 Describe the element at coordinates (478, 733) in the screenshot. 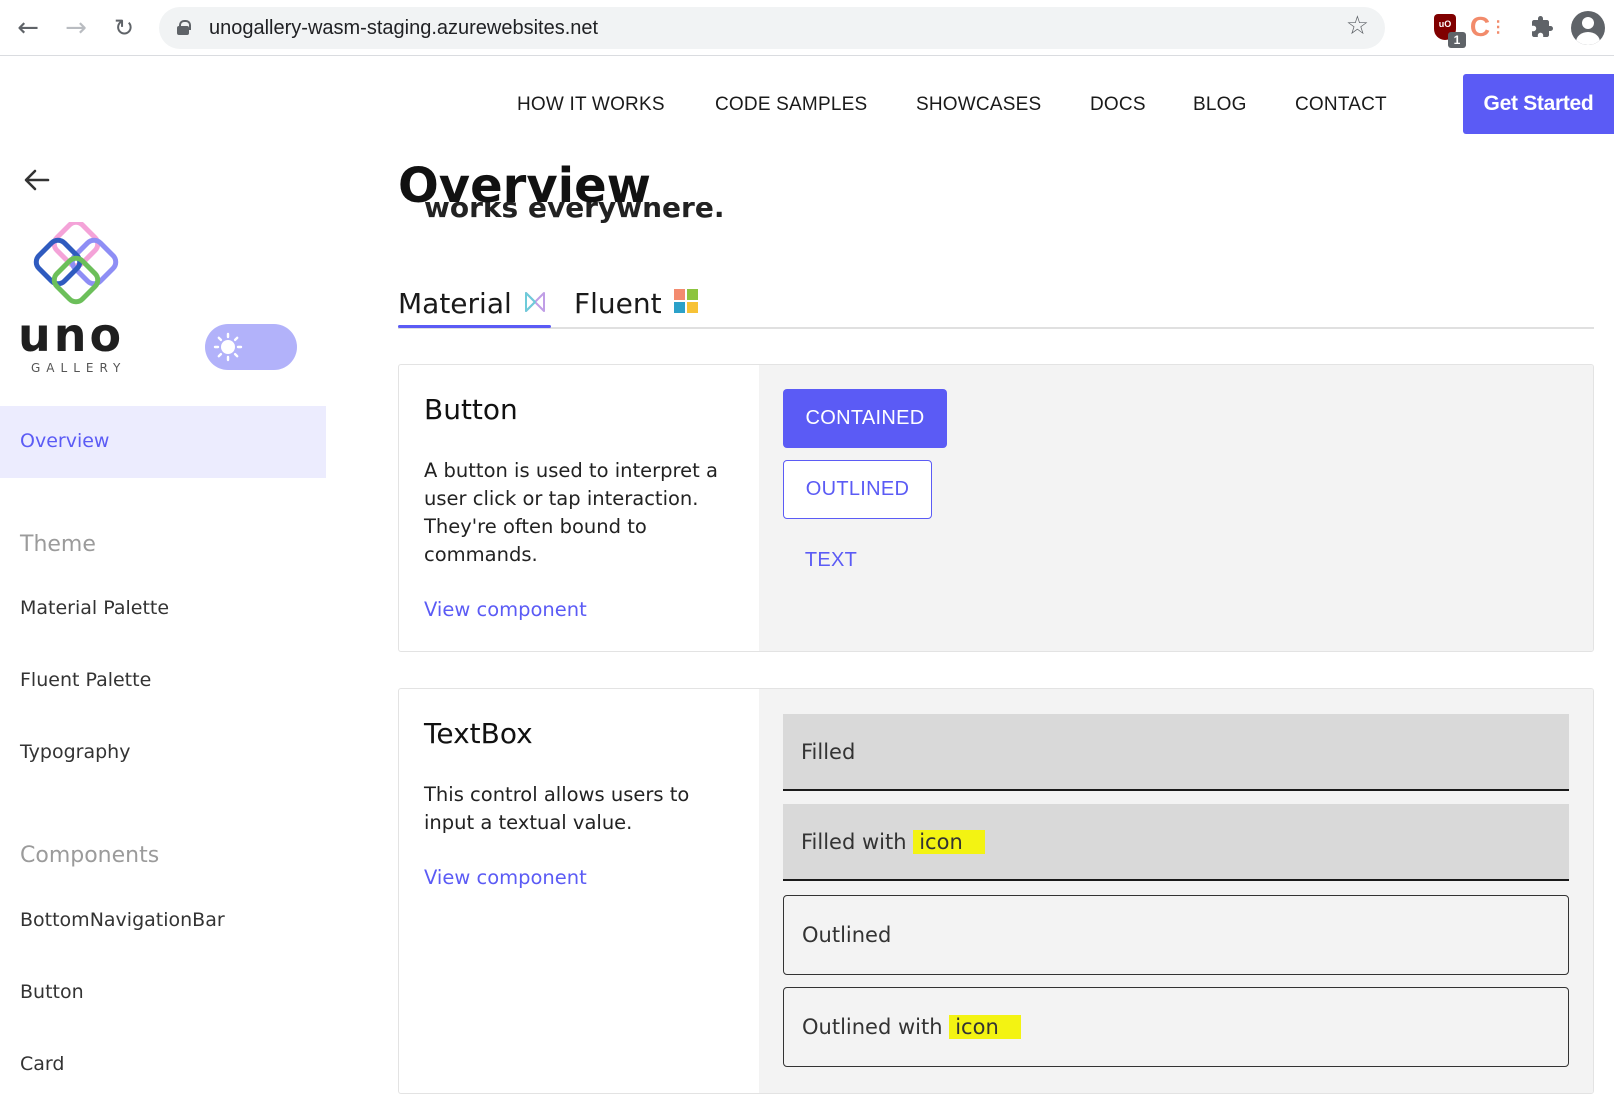

I see `textbox-card-title: TextBox` at that location.